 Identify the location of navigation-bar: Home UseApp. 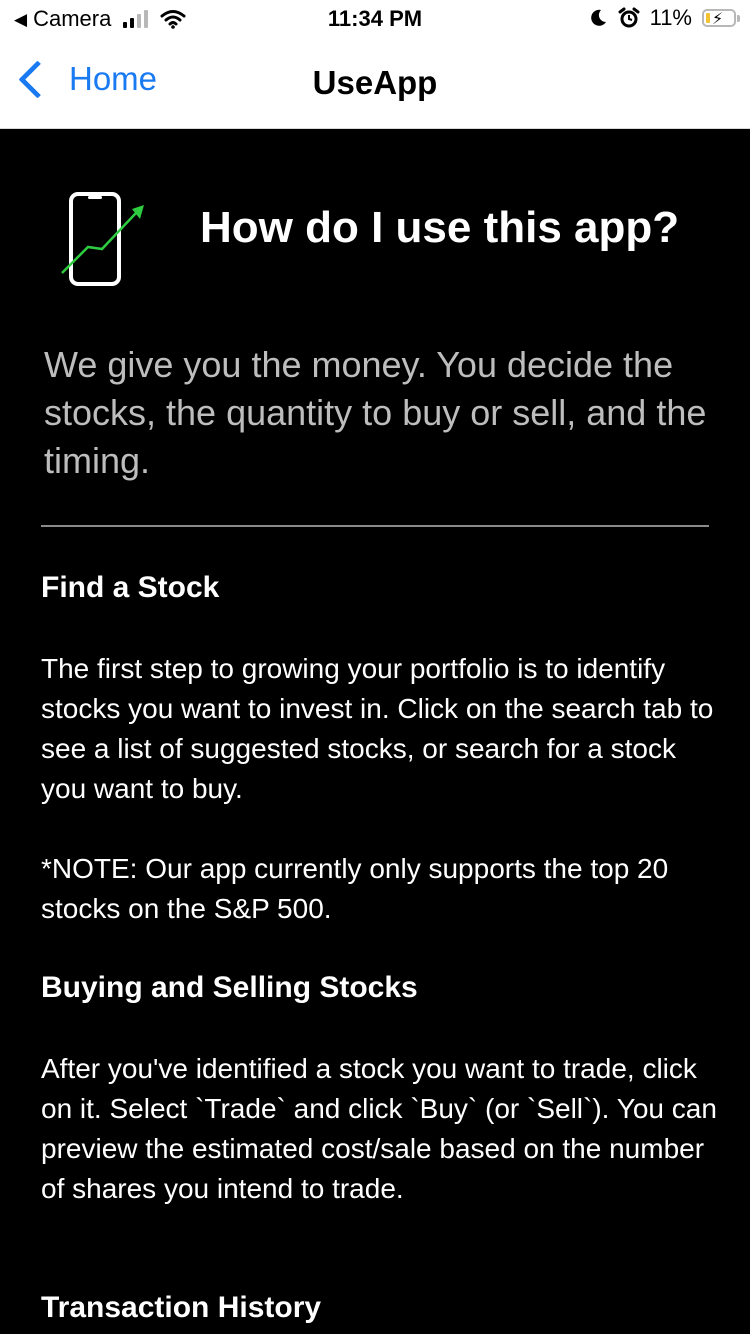
(375, 84).